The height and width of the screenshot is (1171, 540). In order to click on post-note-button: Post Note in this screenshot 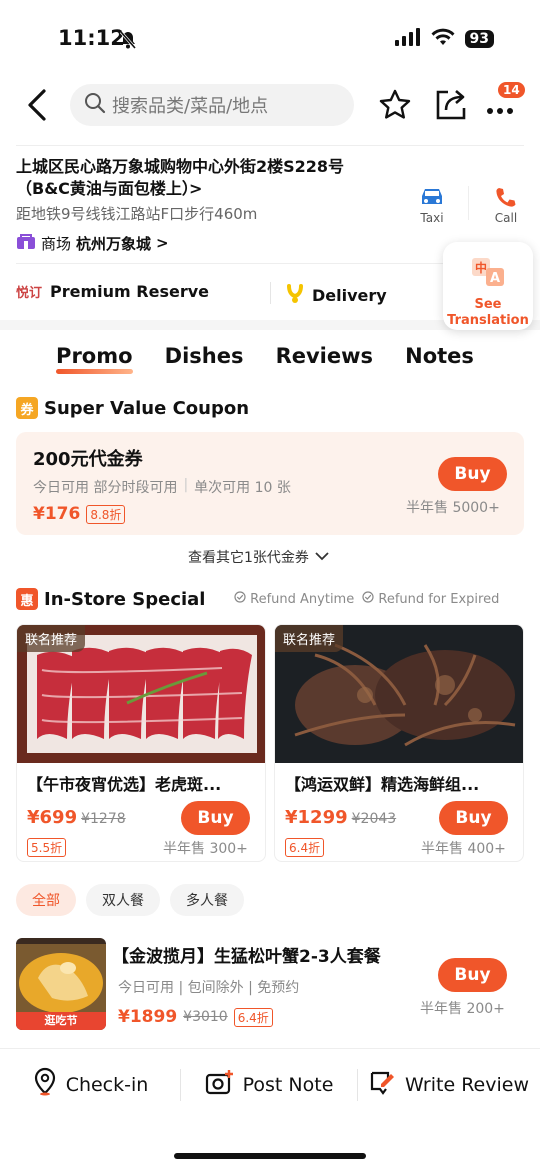, I will do `click(269, 1084)`.